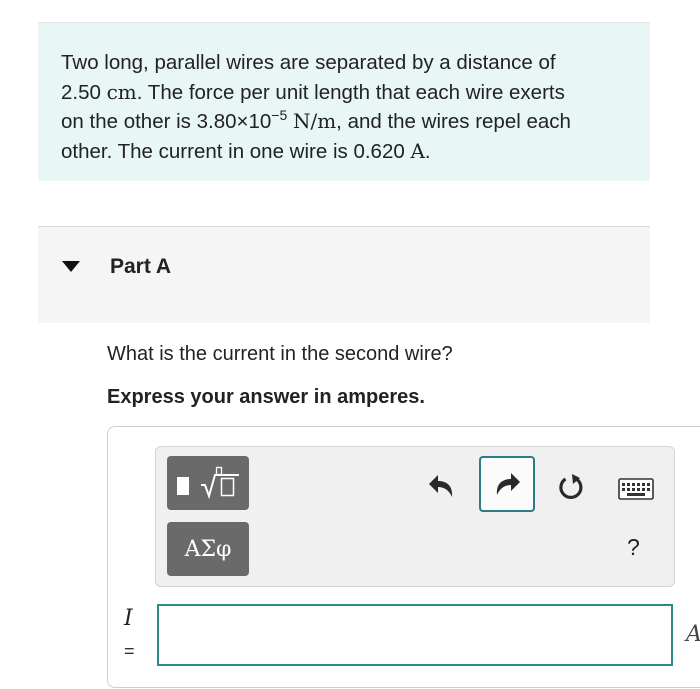  What do you see at coordinates (280, 354) in the screenshot?
I see `question-text: What is the current in the second wire?` at bounding box center [280, 354].